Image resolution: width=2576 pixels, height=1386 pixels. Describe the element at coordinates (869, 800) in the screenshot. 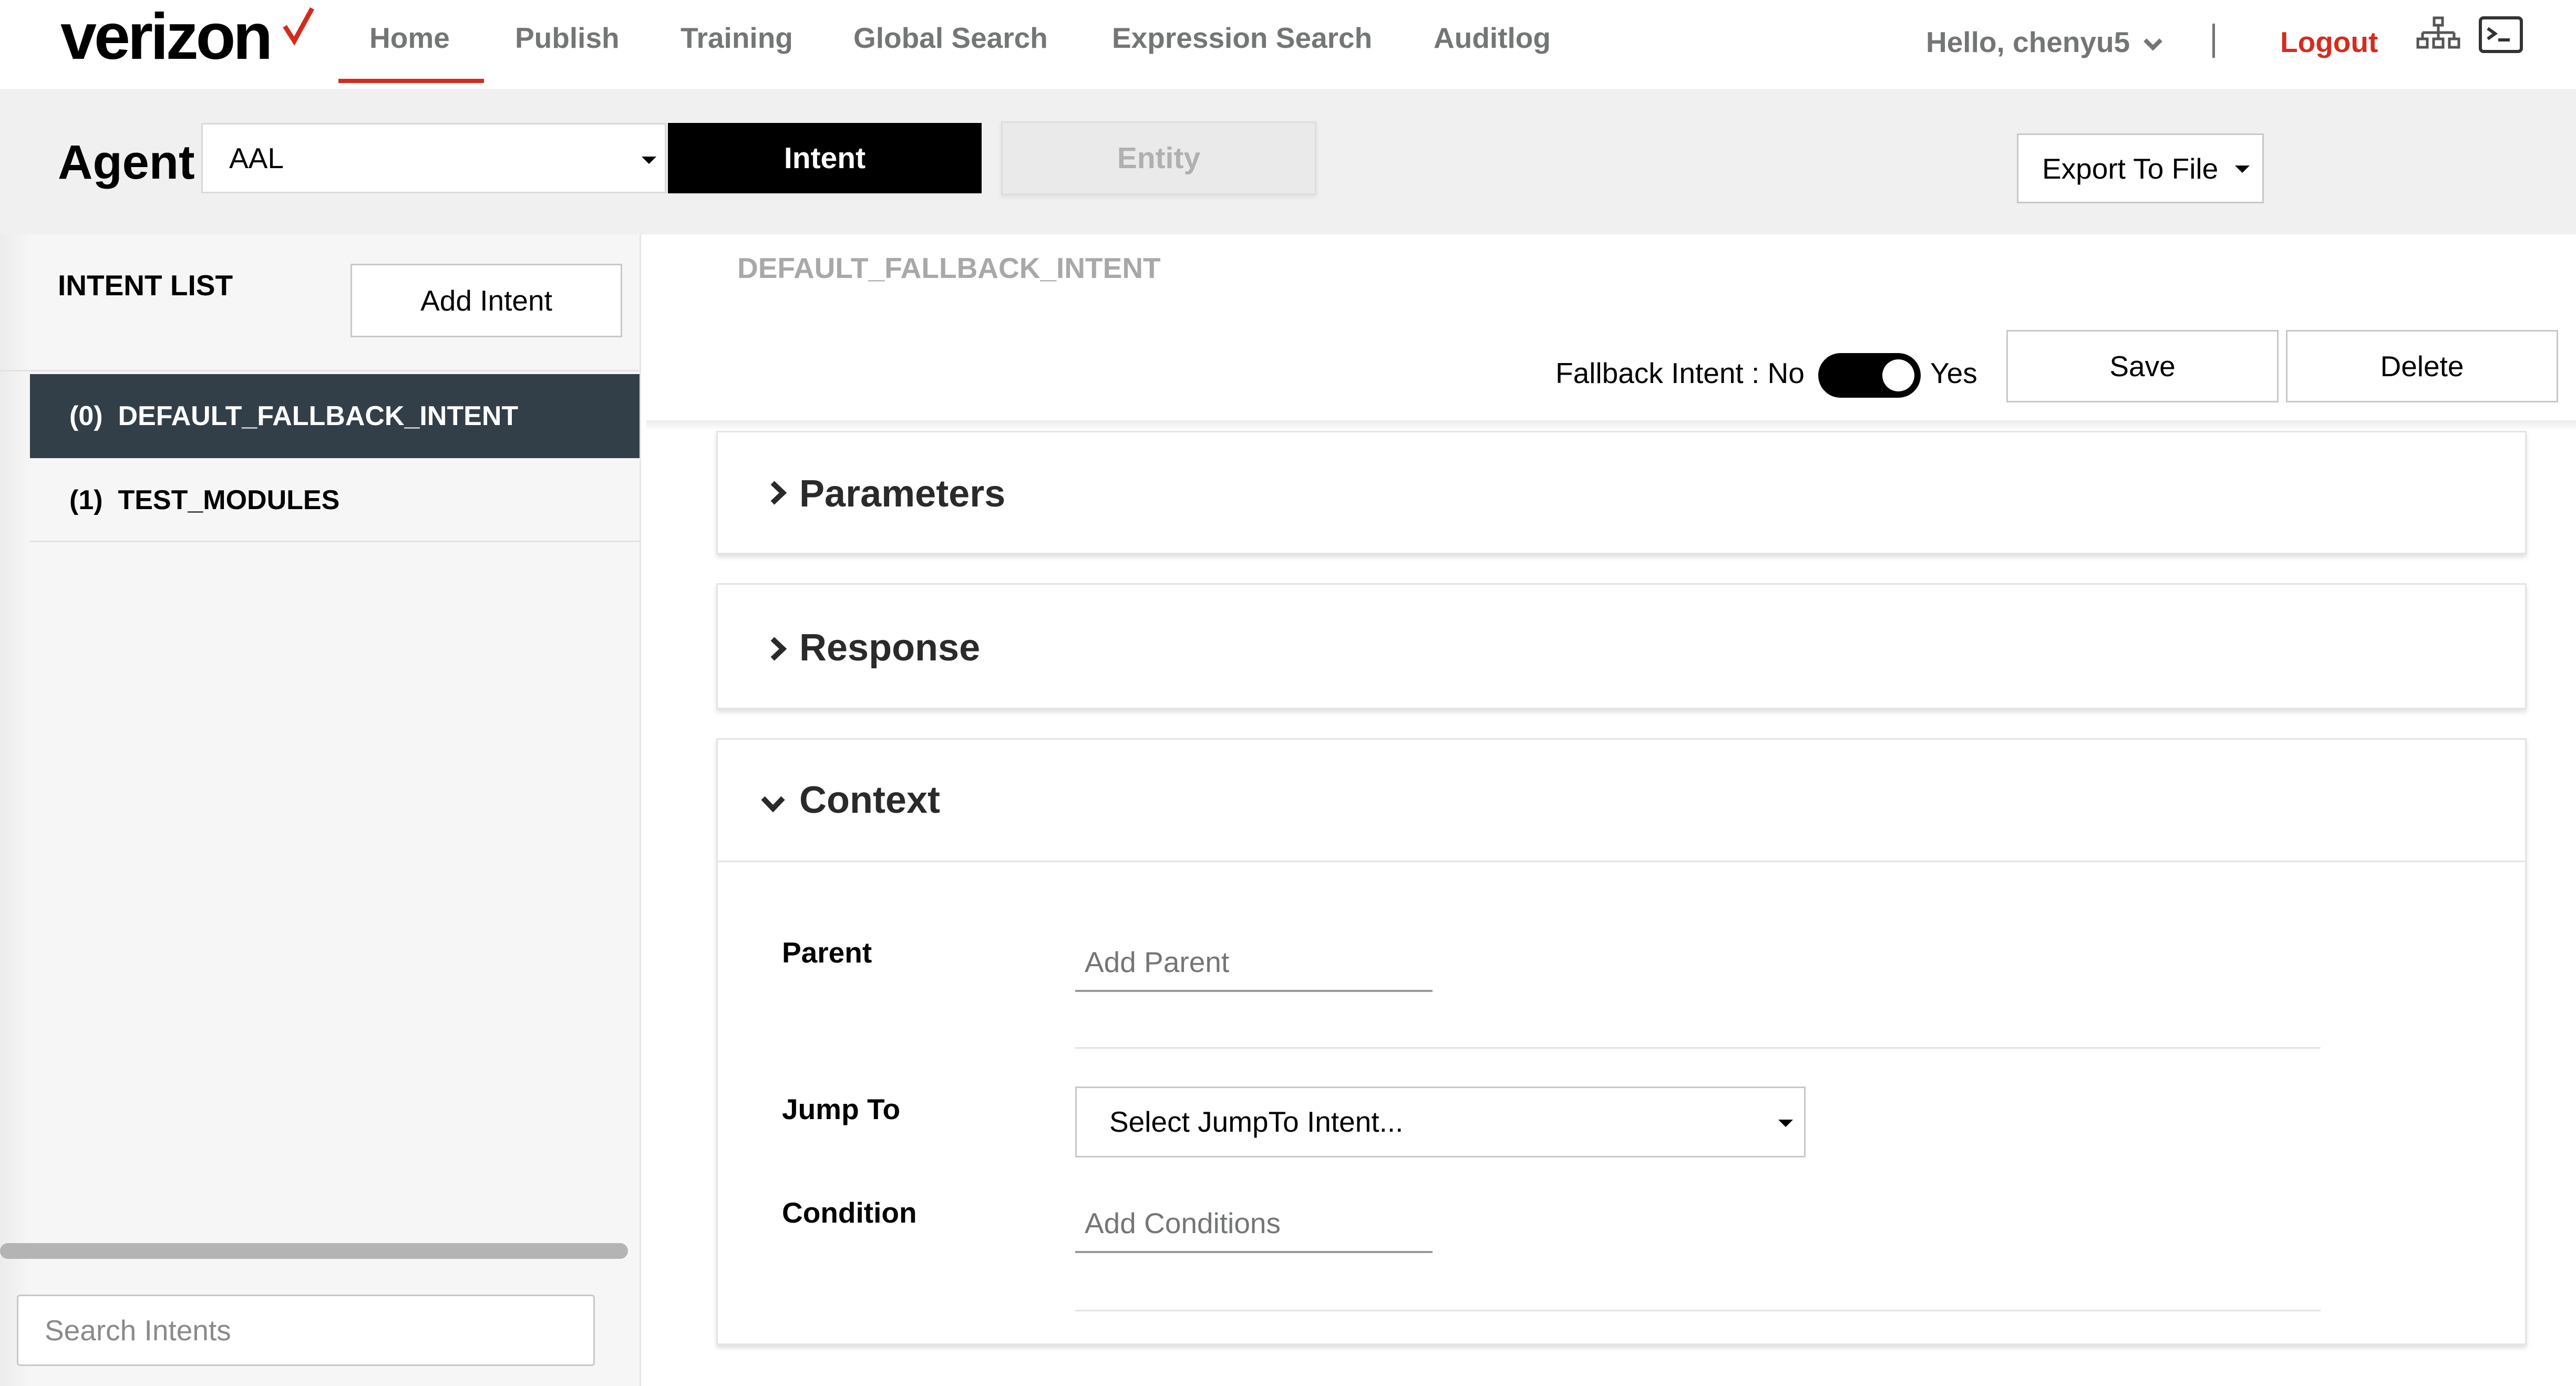

I see `context-title: Context` at that location.